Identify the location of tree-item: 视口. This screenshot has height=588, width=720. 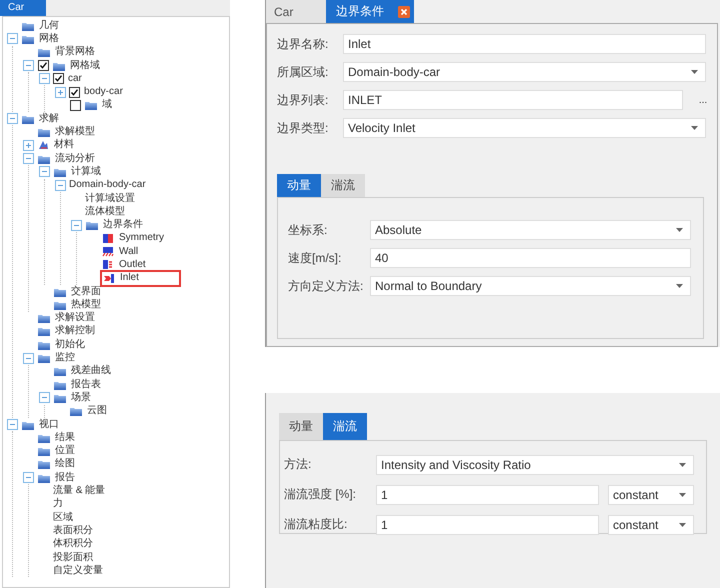
(49, 424).